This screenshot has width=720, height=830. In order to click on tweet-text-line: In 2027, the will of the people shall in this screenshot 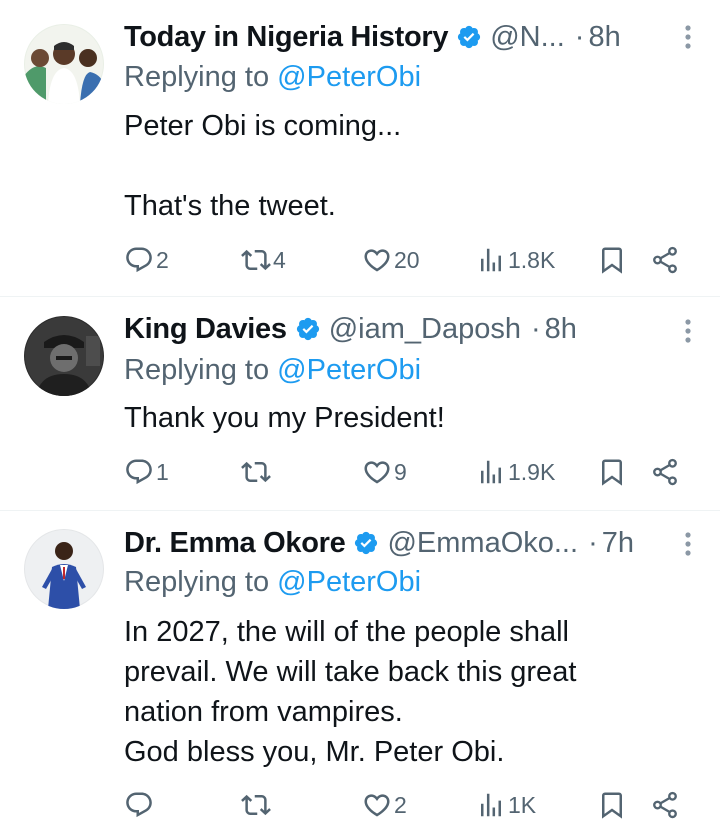, I will do `click(346, 632)`.